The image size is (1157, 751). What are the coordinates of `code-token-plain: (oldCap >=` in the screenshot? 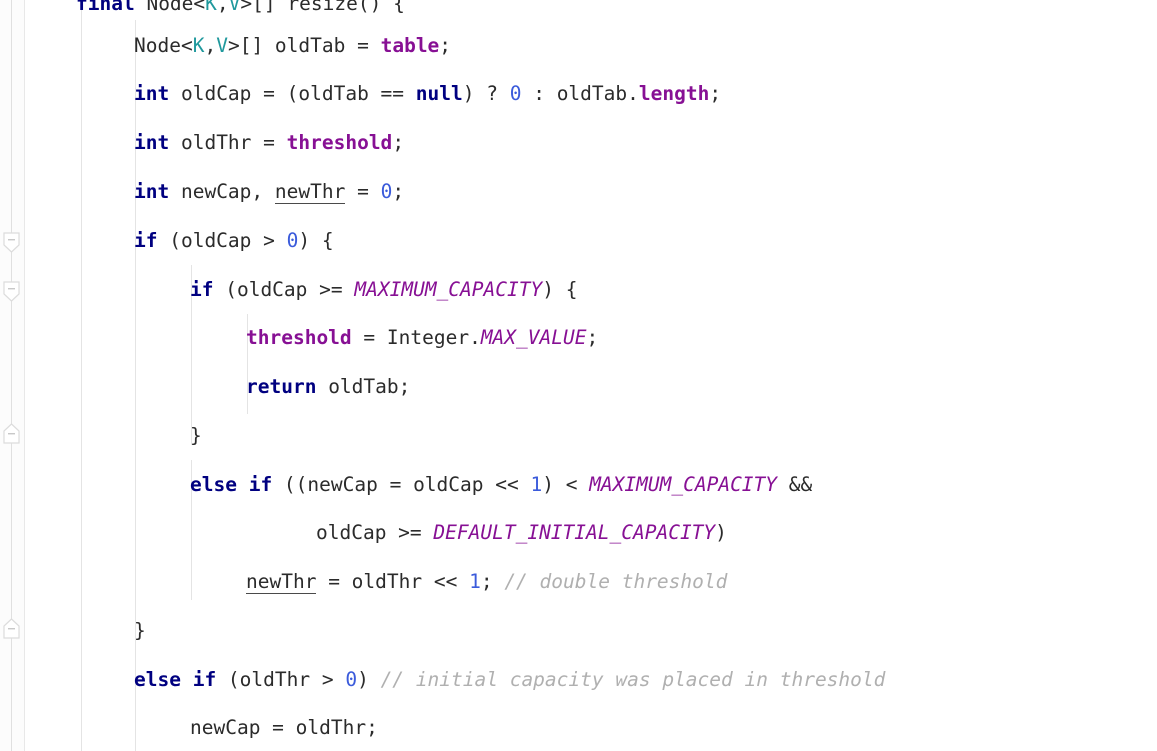 It's located at (284, 289).